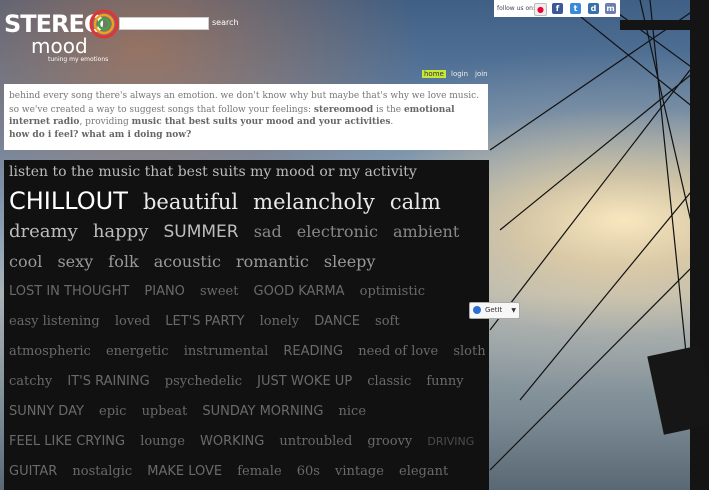  What do you see at coordinates (575, 8) in the screenshot?
I see `twitter-icon: t` at bounding box center [575, 8].